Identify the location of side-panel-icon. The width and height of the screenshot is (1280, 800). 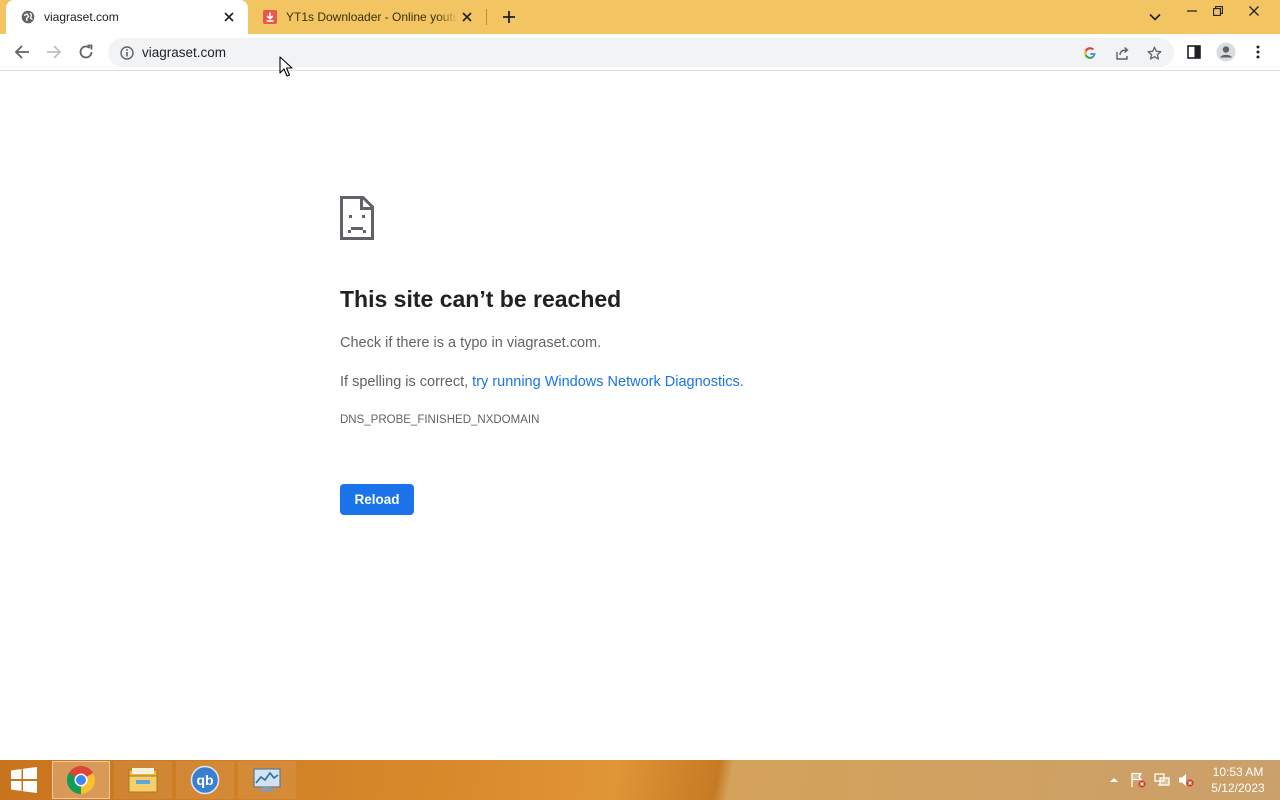
(1194, 52).